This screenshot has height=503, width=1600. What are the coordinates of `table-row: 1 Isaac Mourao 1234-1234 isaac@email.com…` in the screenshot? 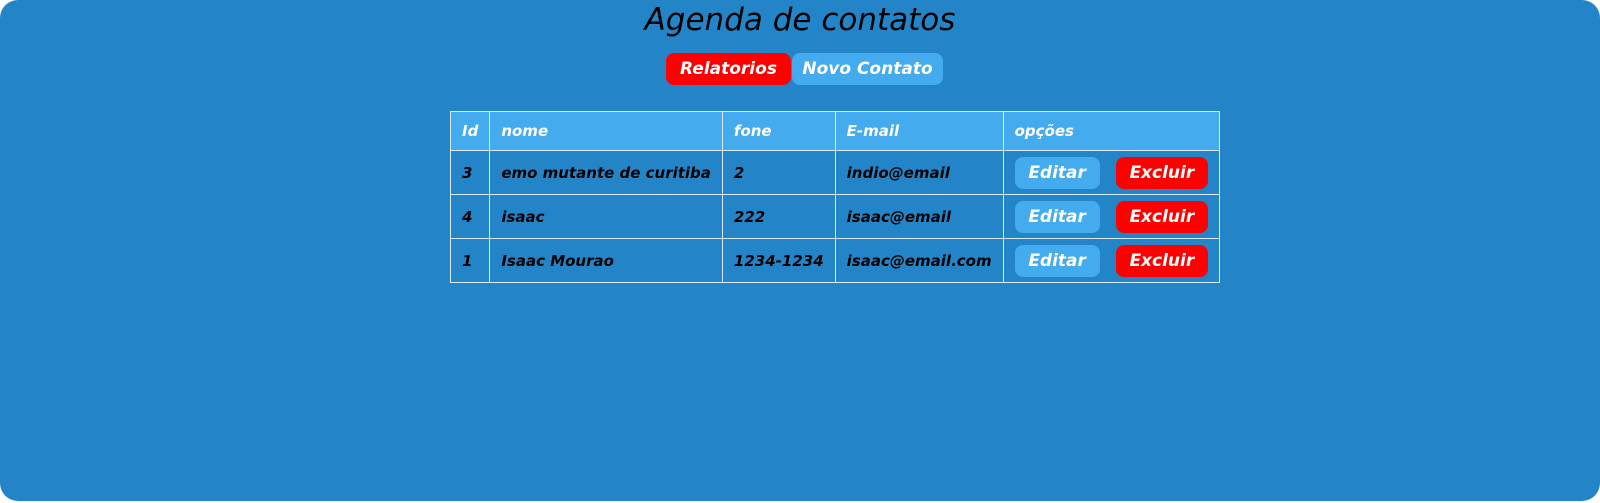 It's located at (834, 260).